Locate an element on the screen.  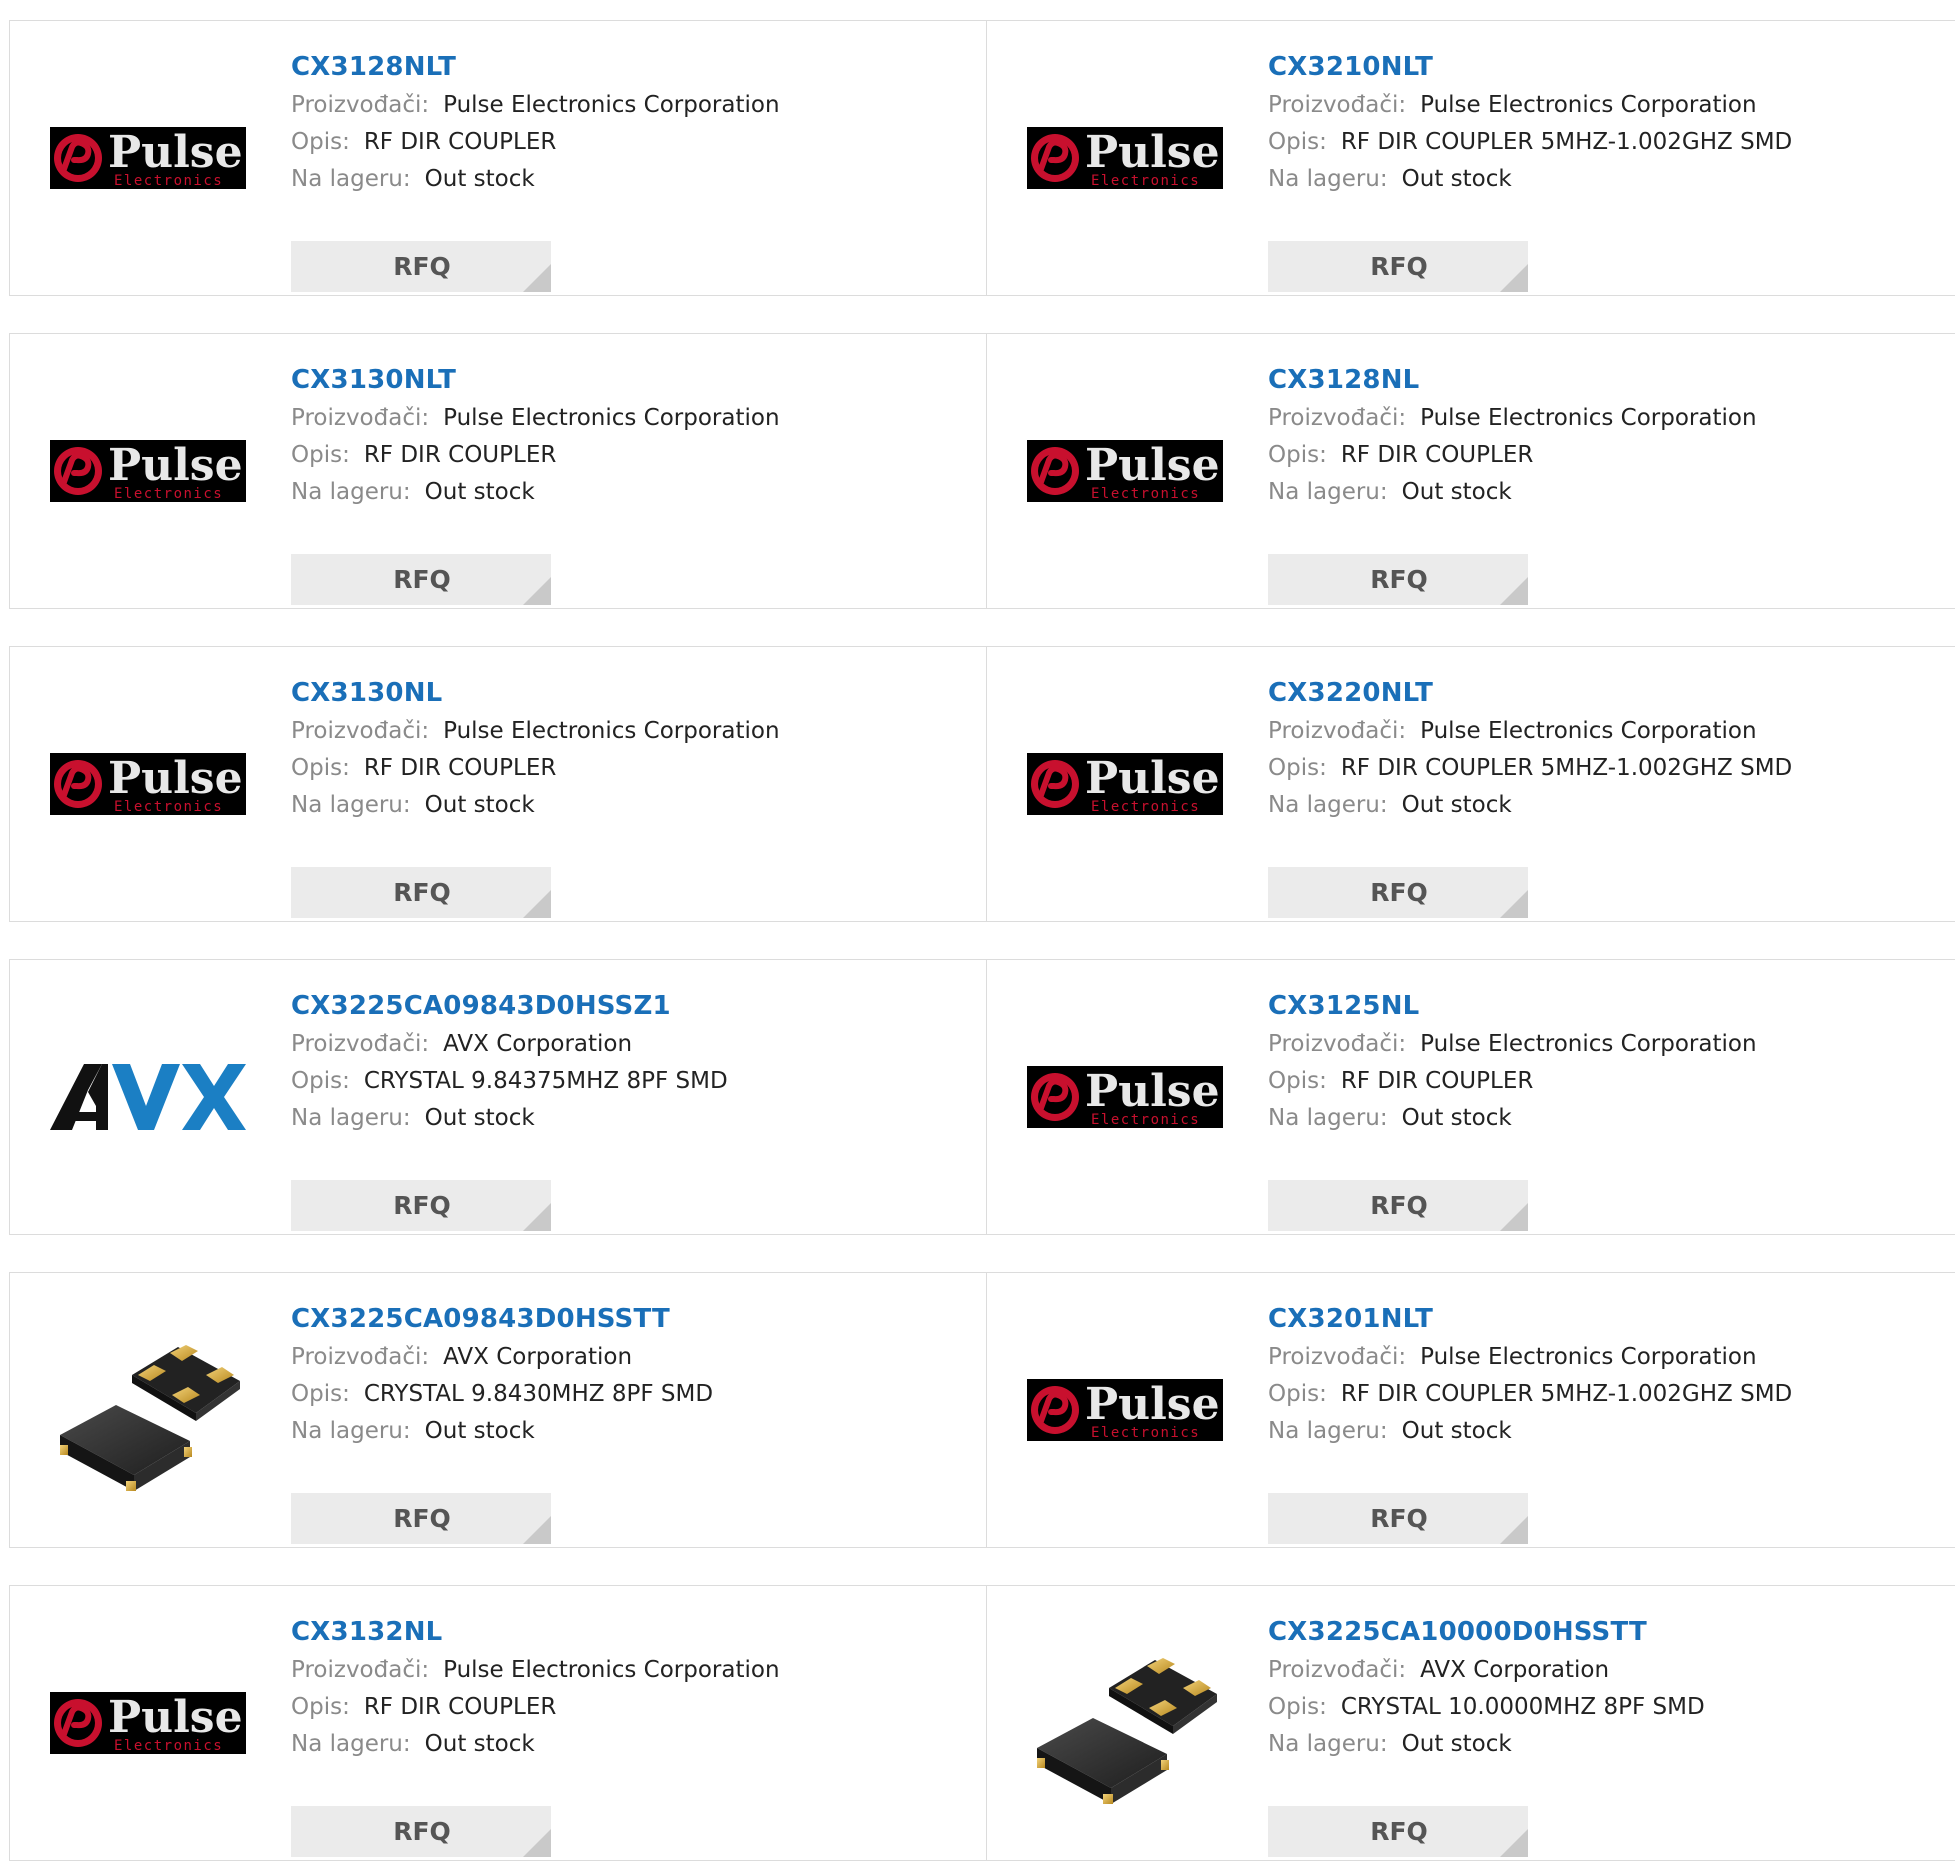
product-card: Pulse Electronics CX3210NLT Proizvođači is located at coordinates (1471, 158).